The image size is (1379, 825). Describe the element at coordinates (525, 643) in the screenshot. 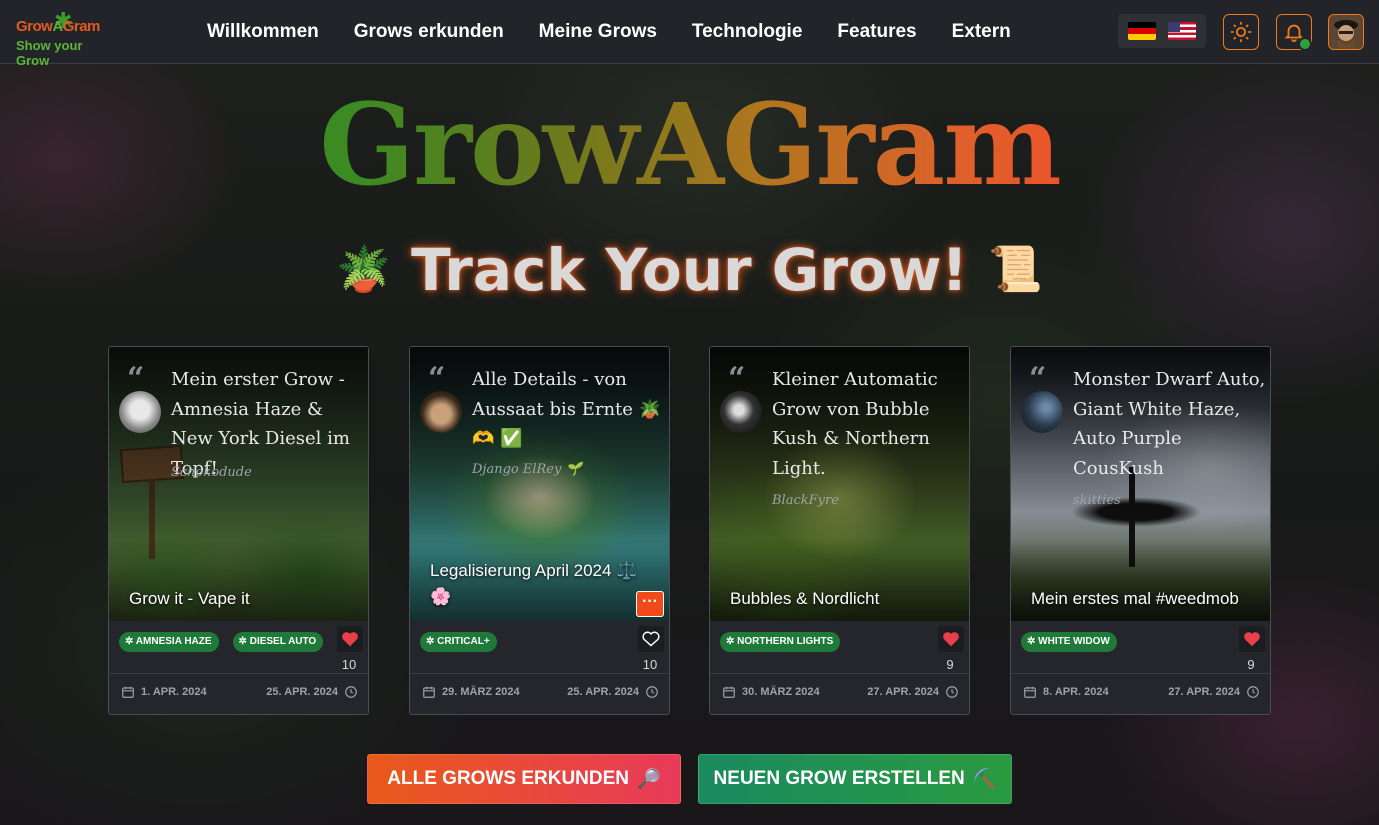

I see `strain-tags: ✲ CRITICAL+` at that location.